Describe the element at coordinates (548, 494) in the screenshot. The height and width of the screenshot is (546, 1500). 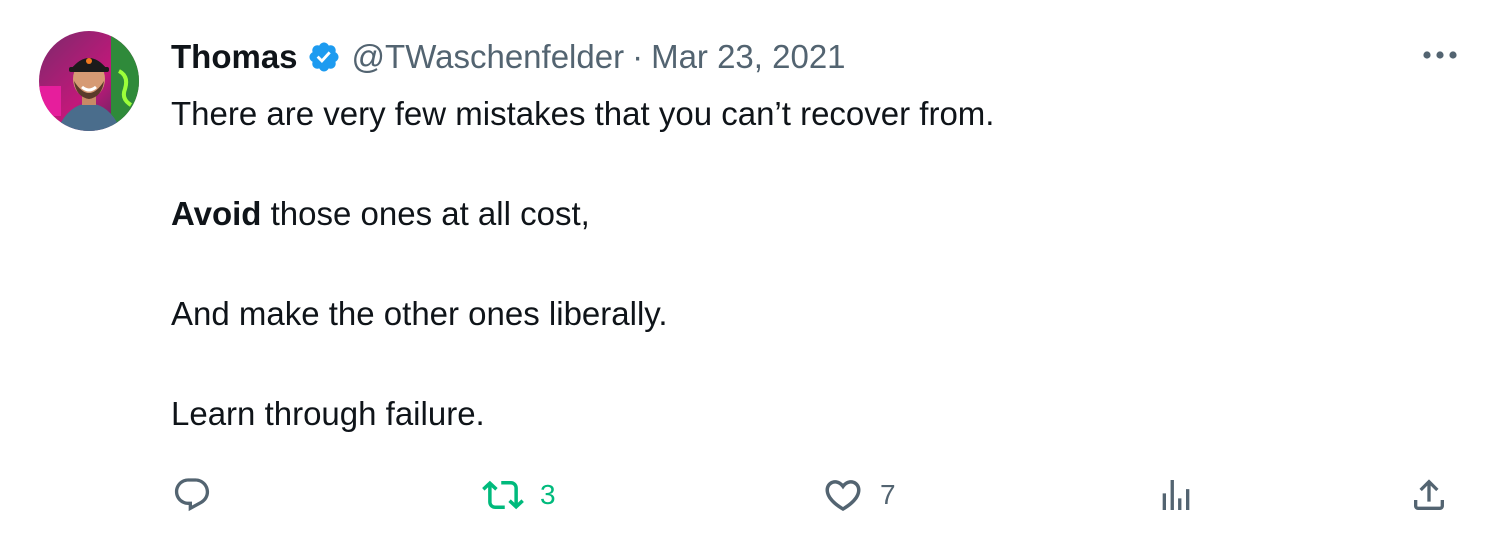
I see `retweet-count: 3` at that location.